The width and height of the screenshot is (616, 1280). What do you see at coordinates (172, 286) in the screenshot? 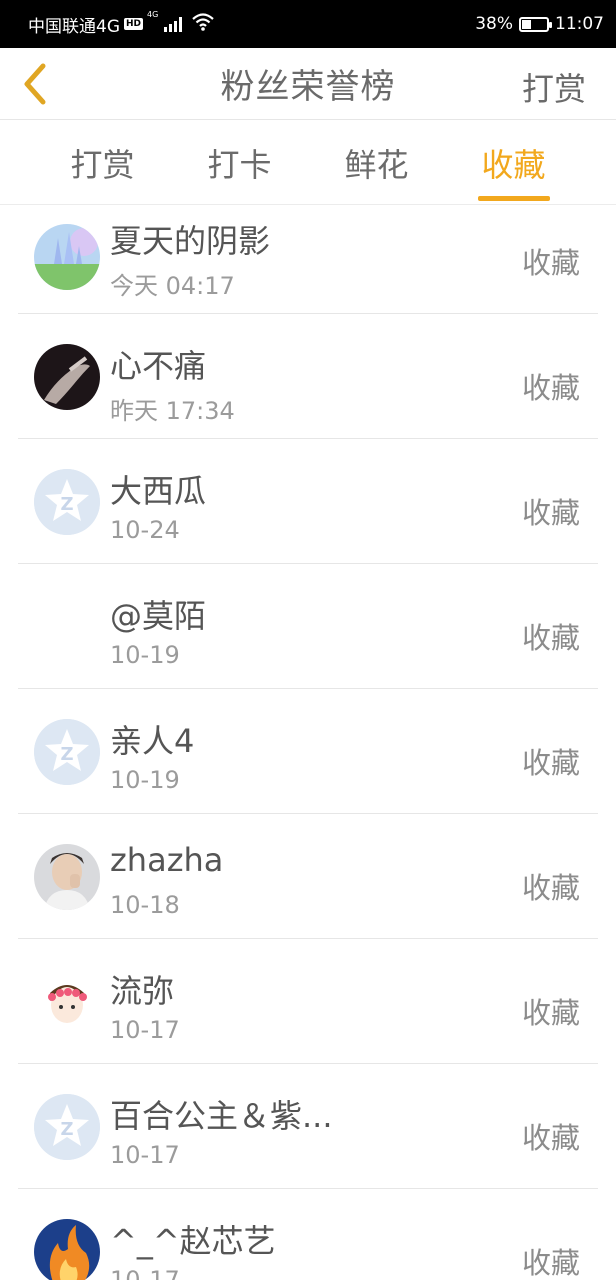
I see `fan-date: 今天 04:17` at bounding box center [172, 286].